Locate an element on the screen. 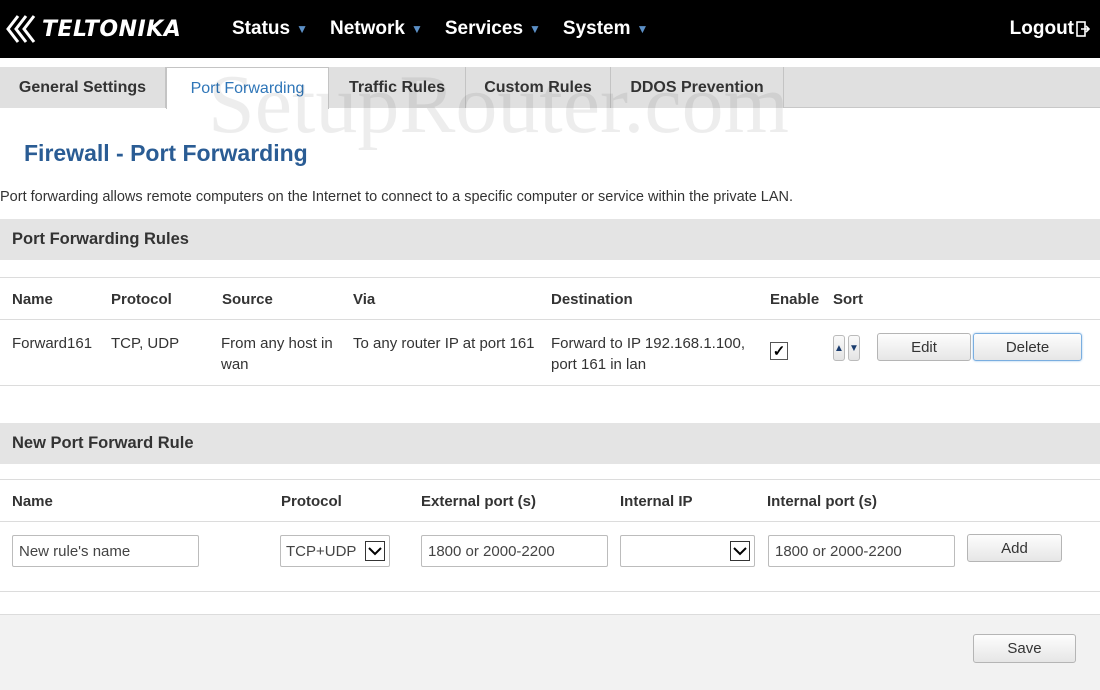 The height and width of the screenshot is (690, 1100). rule-name-input: New rule's name is located at coordinates (105, 551).